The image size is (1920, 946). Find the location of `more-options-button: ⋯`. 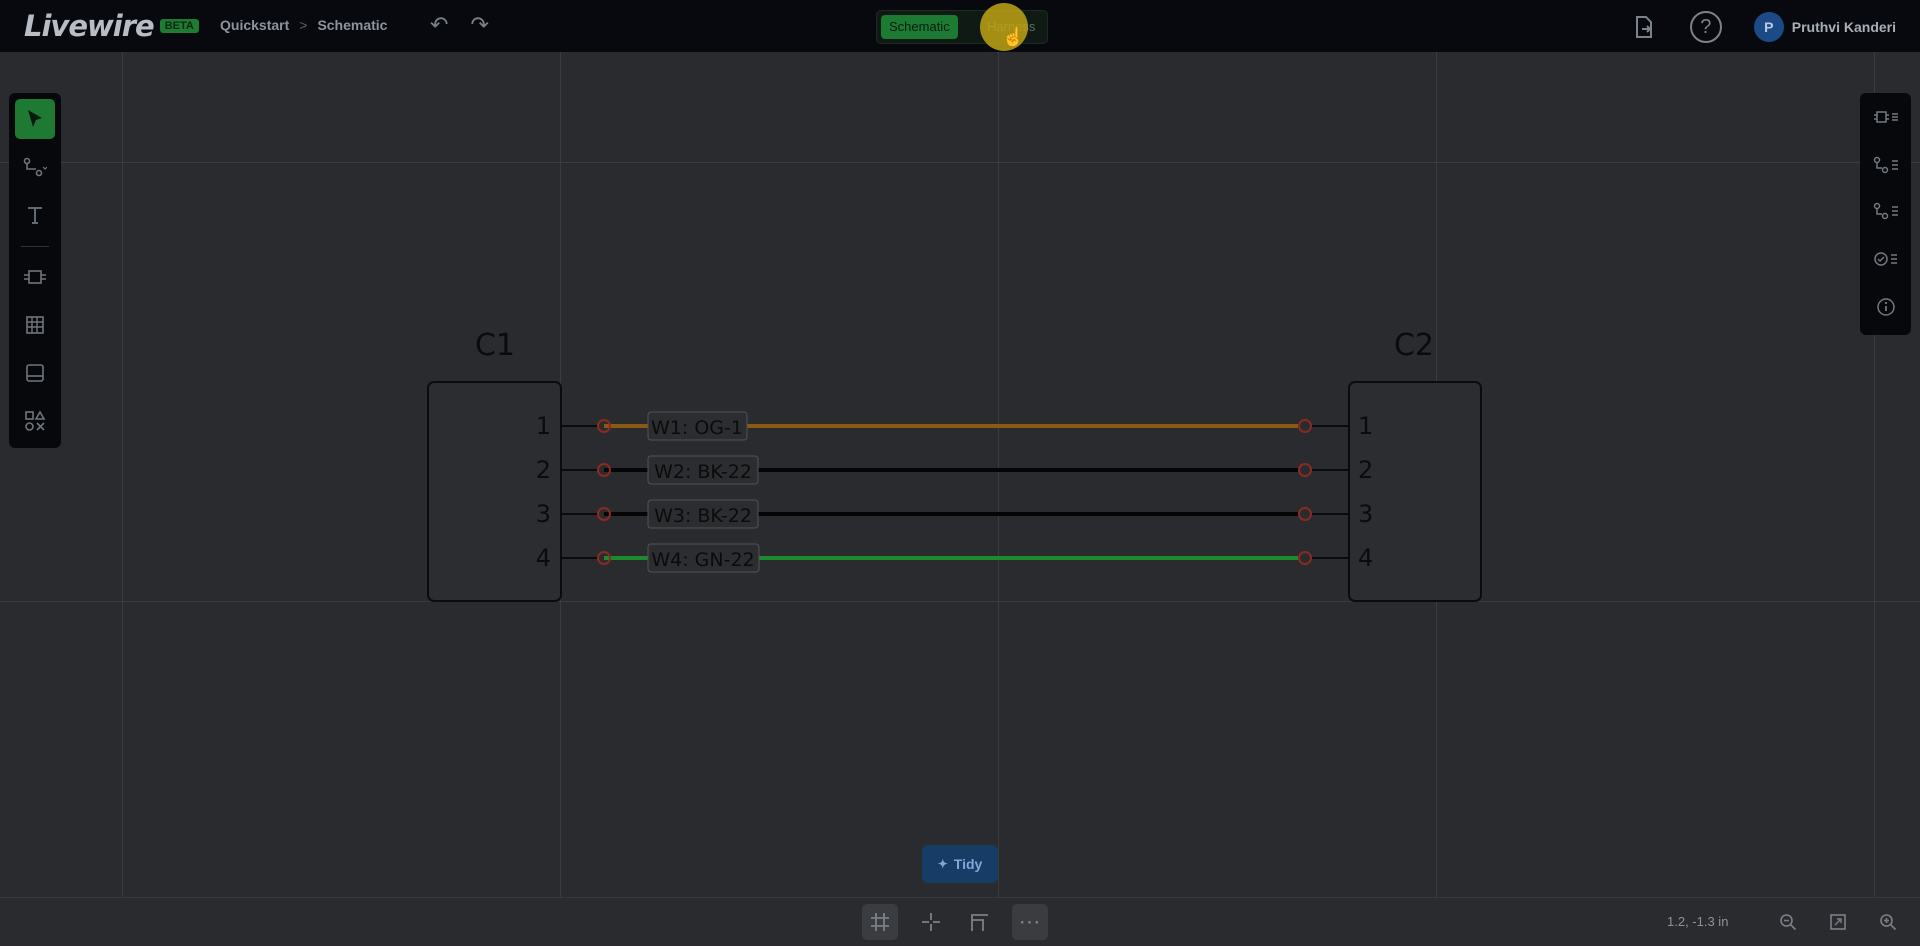

more-options-button: ⋯ is located at coordinates (1030, 922).